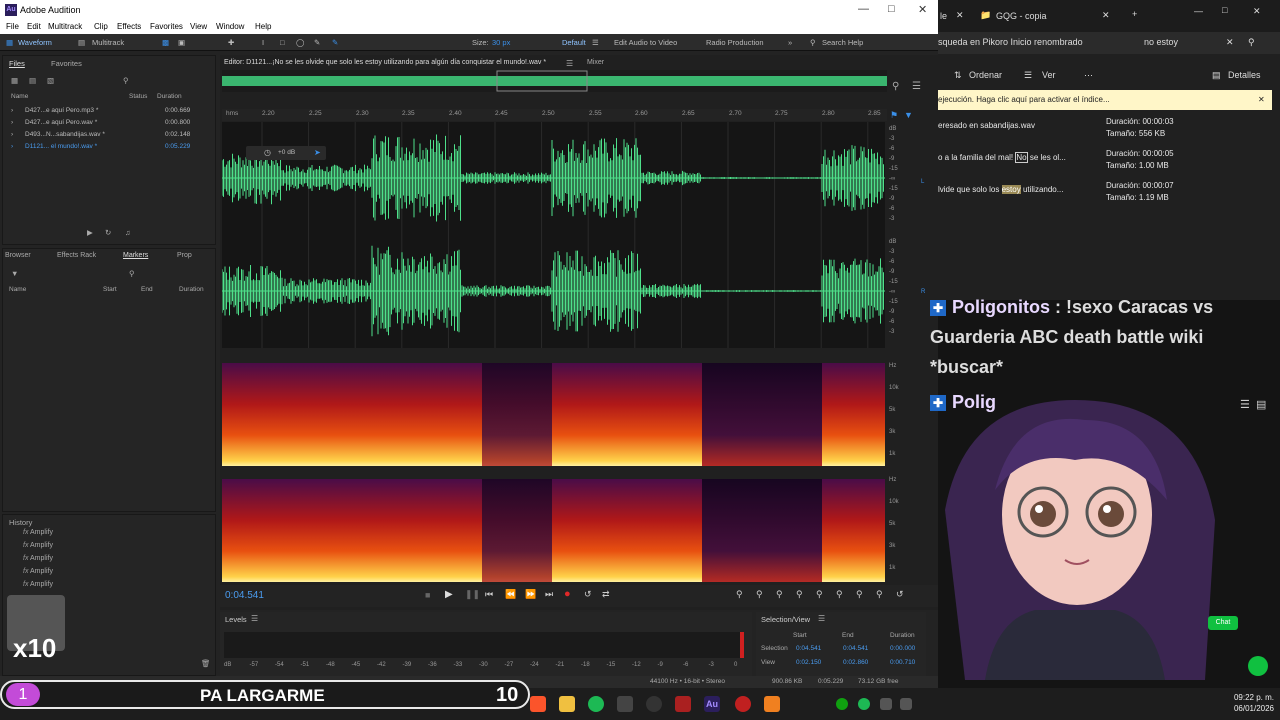  I want to click on green-status-icon, so click(1258, 666).